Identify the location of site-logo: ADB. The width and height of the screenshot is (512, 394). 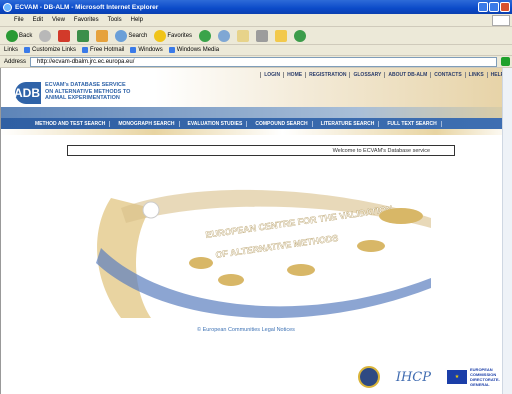
(27, 93).